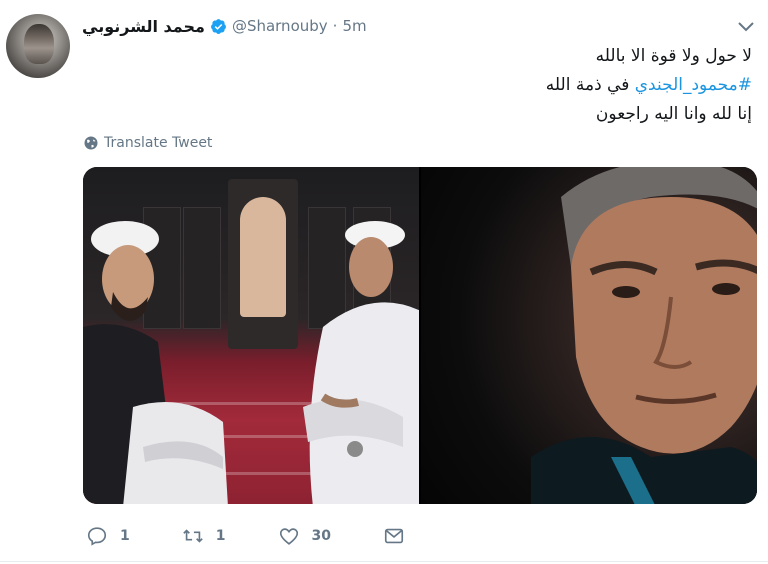 Image resolution: width=768 pixels, height=564 pixels. I want to click on tweet-line-3: إنا لله وانا اليه راجعون, so click(673, 114).